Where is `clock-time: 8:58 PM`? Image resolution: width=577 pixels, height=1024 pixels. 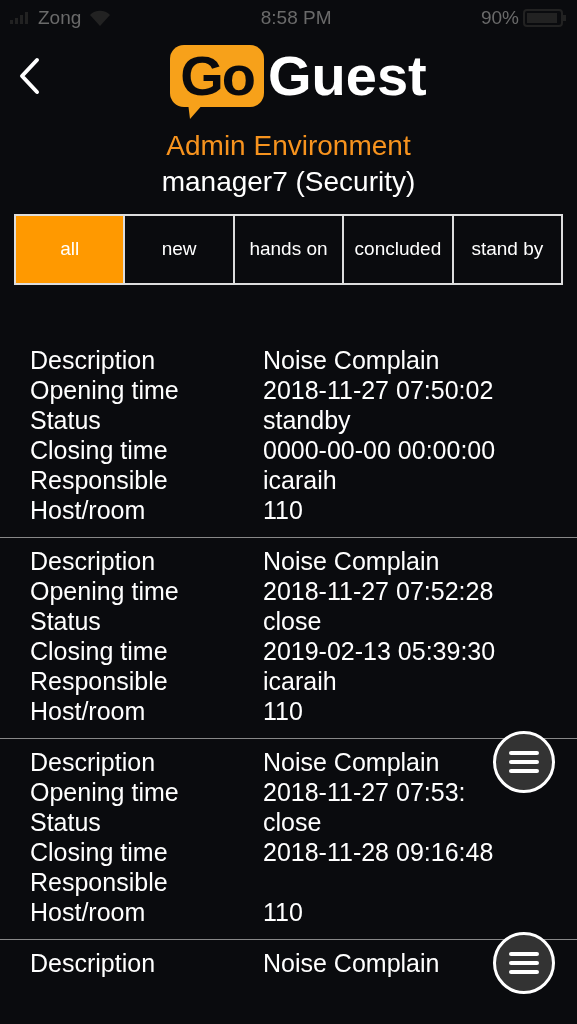 clock-time: 8:58 PM is located at coordinates (296, 17).